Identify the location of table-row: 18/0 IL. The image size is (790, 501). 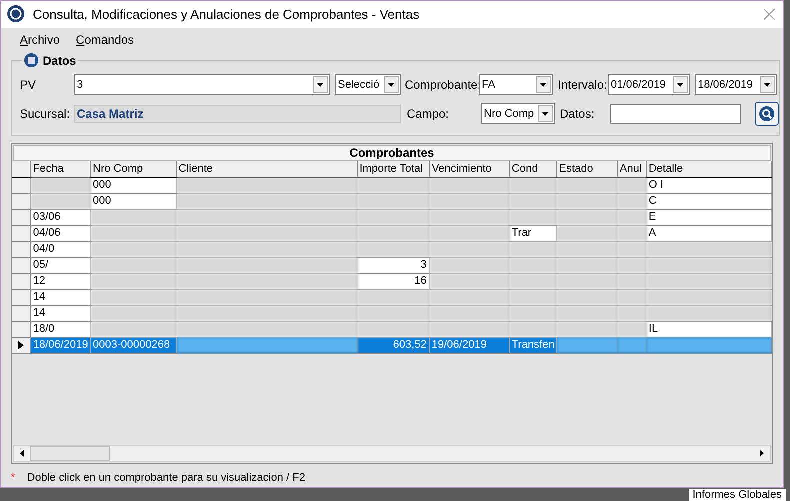
(392, 330).